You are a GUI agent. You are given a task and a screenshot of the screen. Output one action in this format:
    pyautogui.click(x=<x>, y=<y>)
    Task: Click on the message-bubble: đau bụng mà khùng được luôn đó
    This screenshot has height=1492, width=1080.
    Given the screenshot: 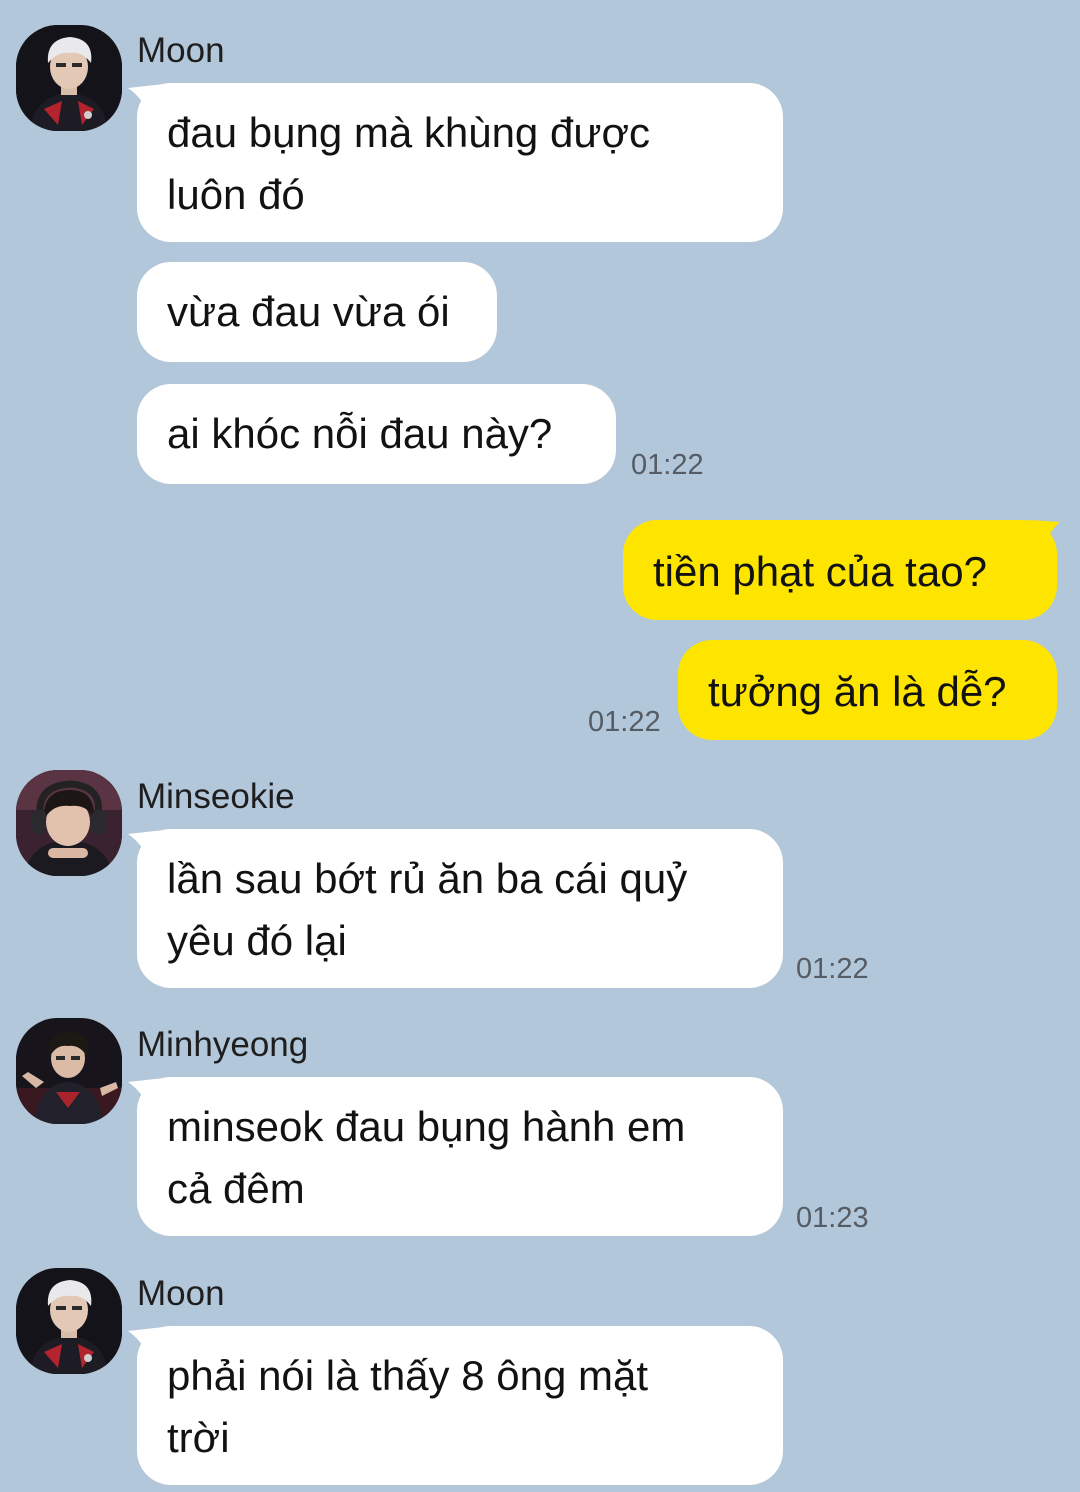 What is the action you would take?
    pyautogui.click(x=460, y=162)
    